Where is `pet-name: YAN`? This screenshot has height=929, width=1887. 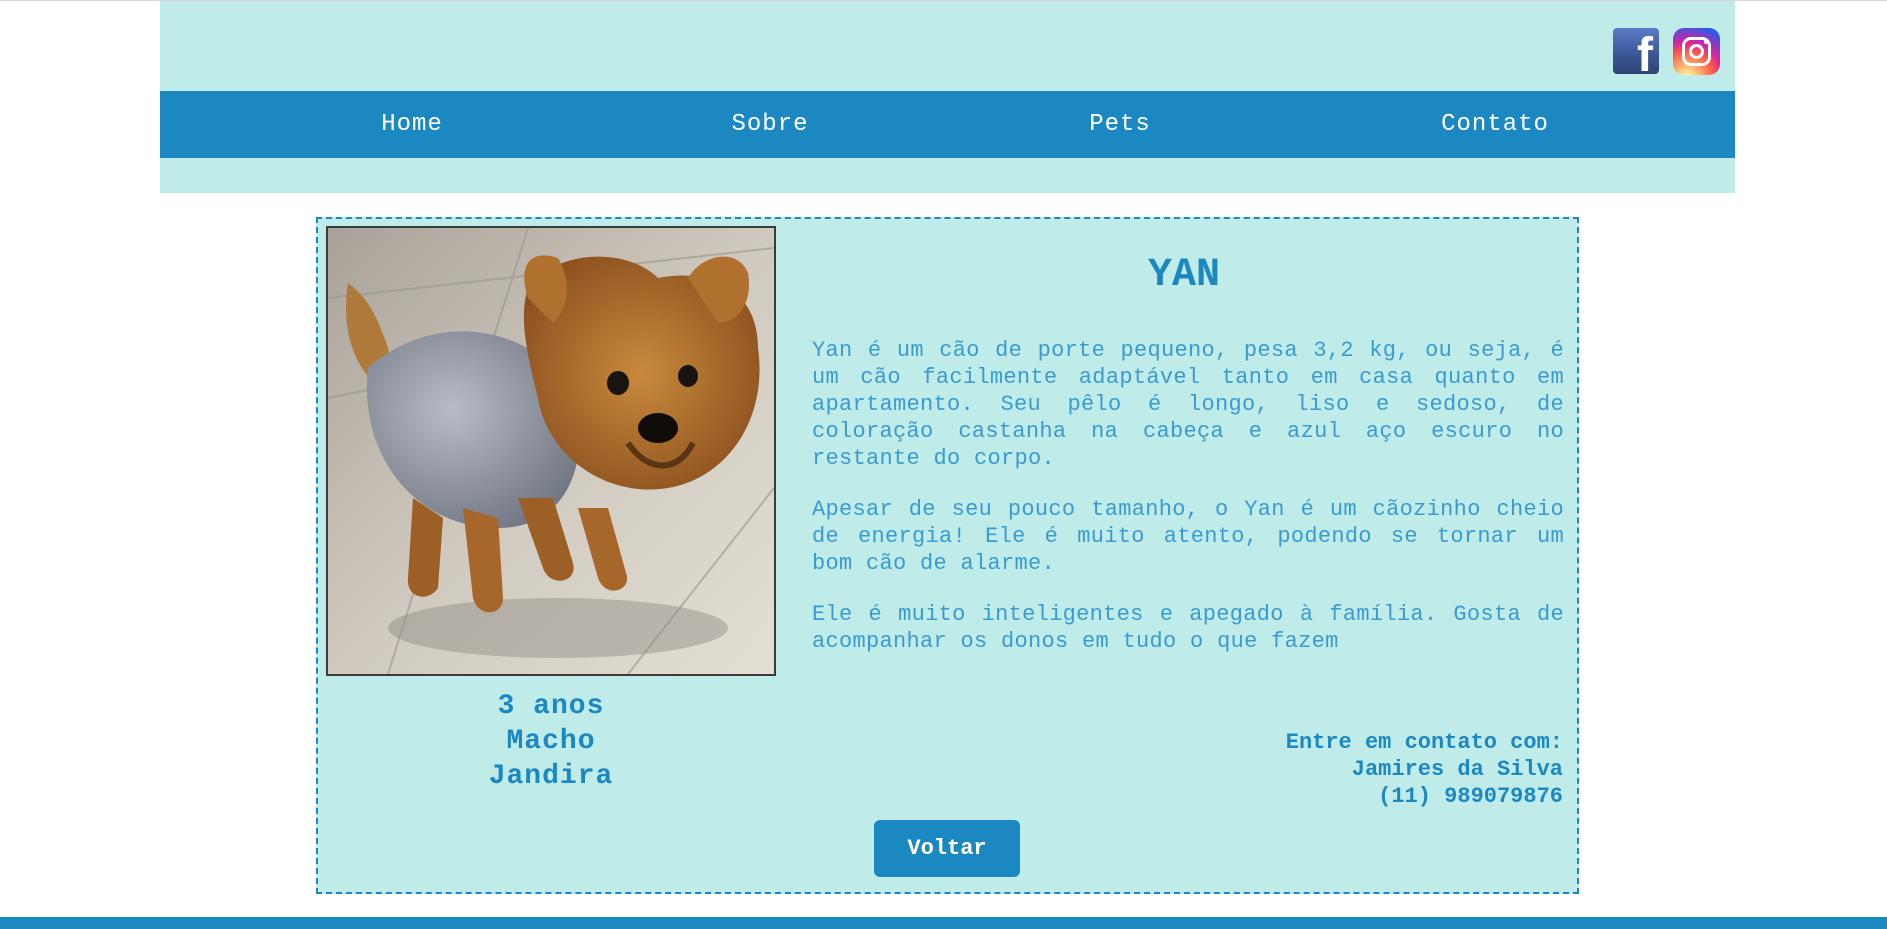
pet-name: YAN is located at coordinates (1183, 275).